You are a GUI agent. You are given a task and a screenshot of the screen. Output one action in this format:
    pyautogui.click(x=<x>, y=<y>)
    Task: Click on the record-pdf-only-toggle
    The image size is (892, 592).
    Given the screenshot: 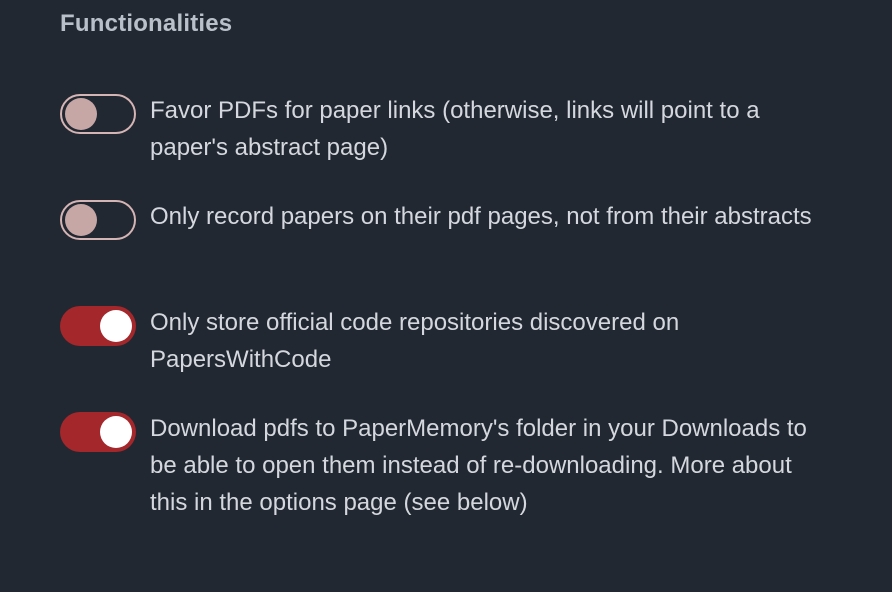 What is the action you would take?
    pyautogui.click(x=98, y=220)
    